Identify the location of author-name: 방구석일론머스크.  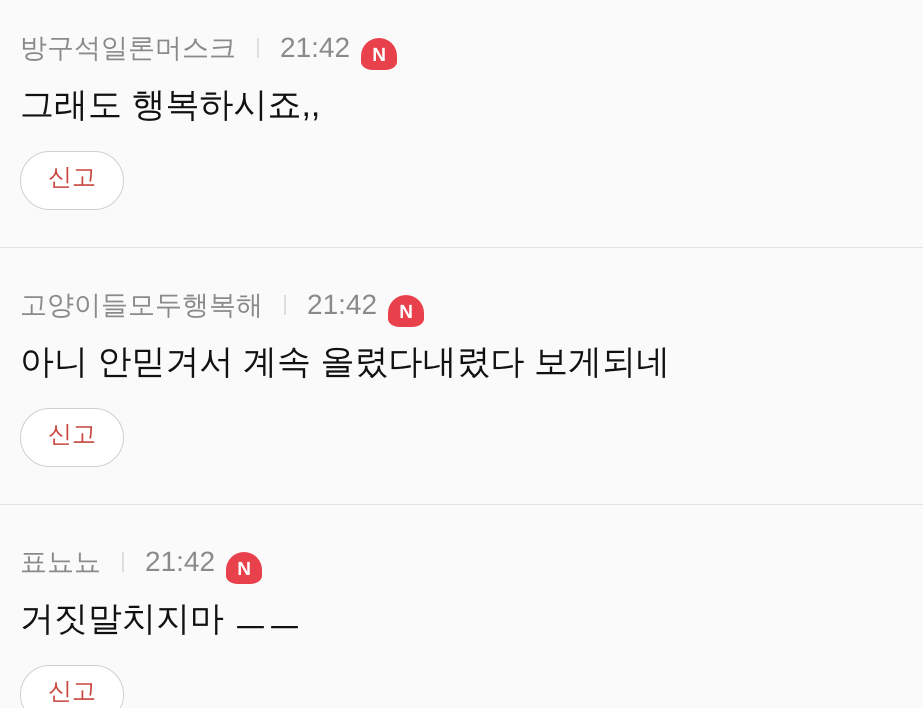
(128, 48).